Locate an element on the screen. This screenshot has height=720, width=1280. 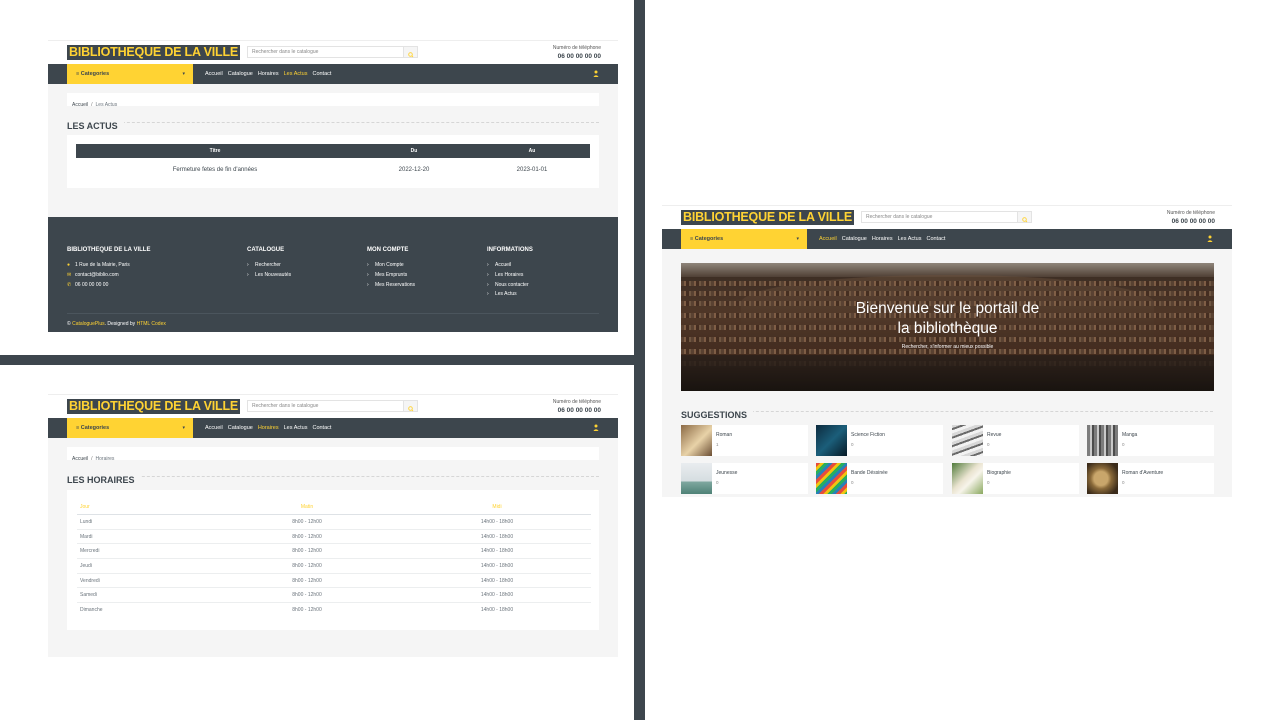
footer-link-label: Mes Emprunts is located at coordinates (391, 274).